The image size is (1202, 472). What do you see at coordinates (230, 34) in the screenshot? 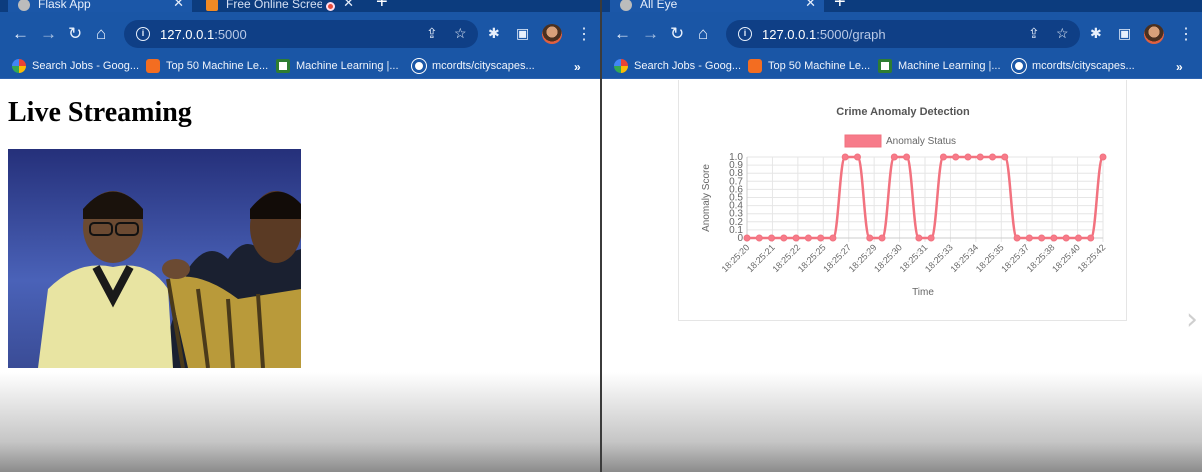
I see `url-path: :5000` at bounding box center [230, 34].